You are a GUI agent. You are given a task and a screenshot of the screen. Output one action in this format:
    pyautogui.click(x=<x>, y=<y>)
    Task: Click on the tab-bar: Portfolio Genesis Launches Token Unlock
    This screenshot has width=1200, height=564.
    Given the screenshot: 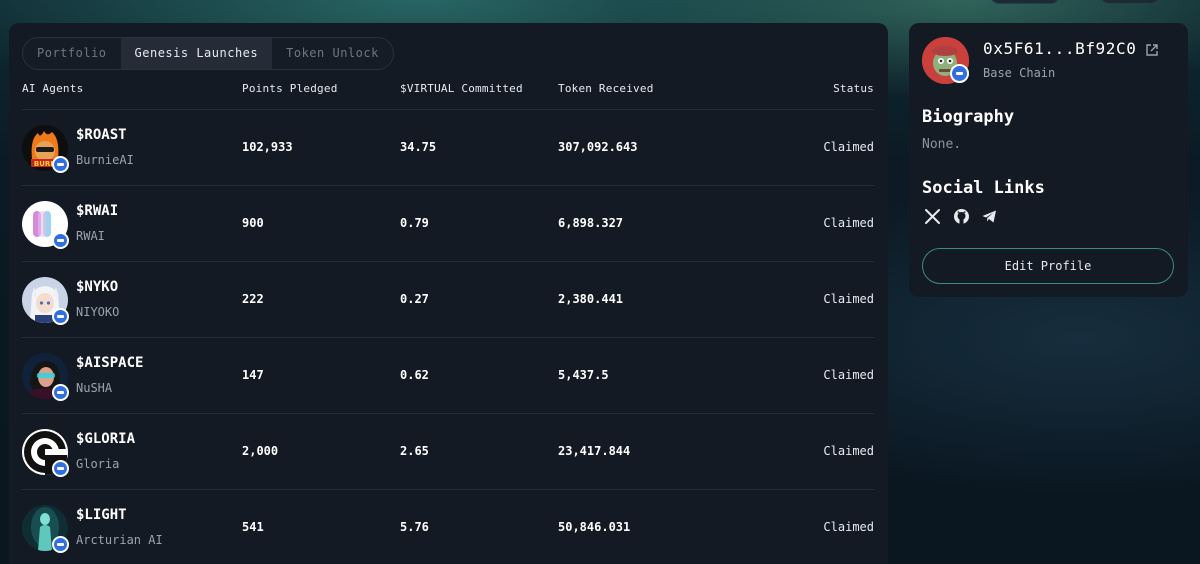 What is the action you would take?
    pyautogui.click(x=208, y=53)
    